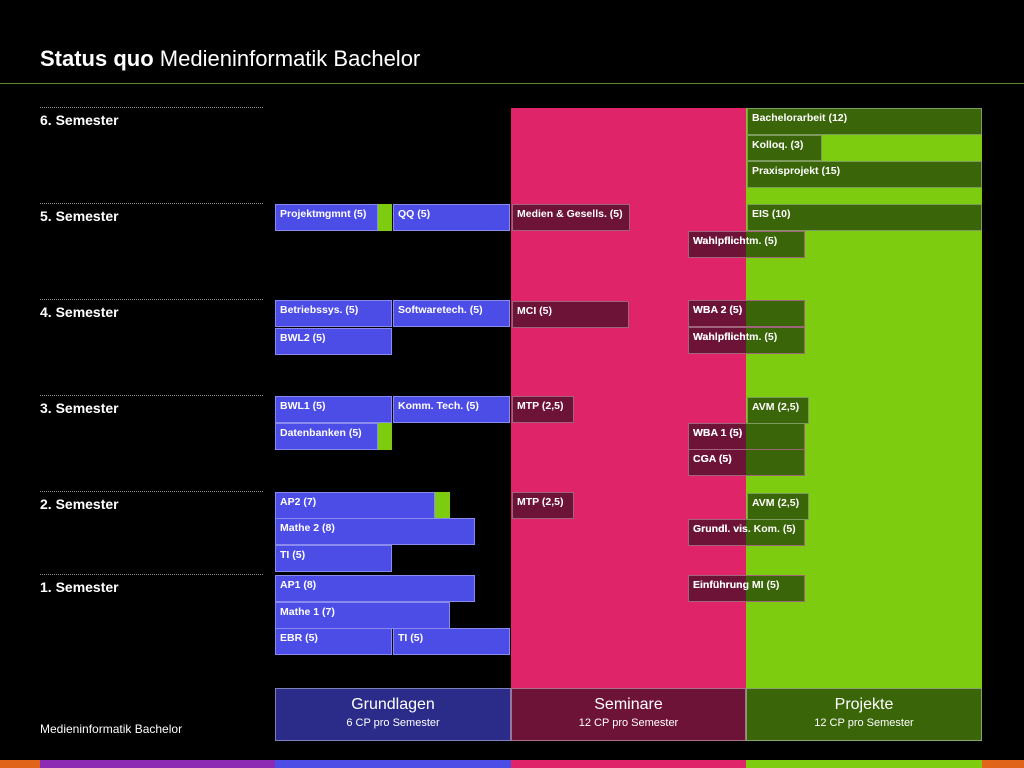  Describe the element at coordinates (451, 313) in the screenshot. I see `module-softwaretech: Softwaretech. (5)` at that location.